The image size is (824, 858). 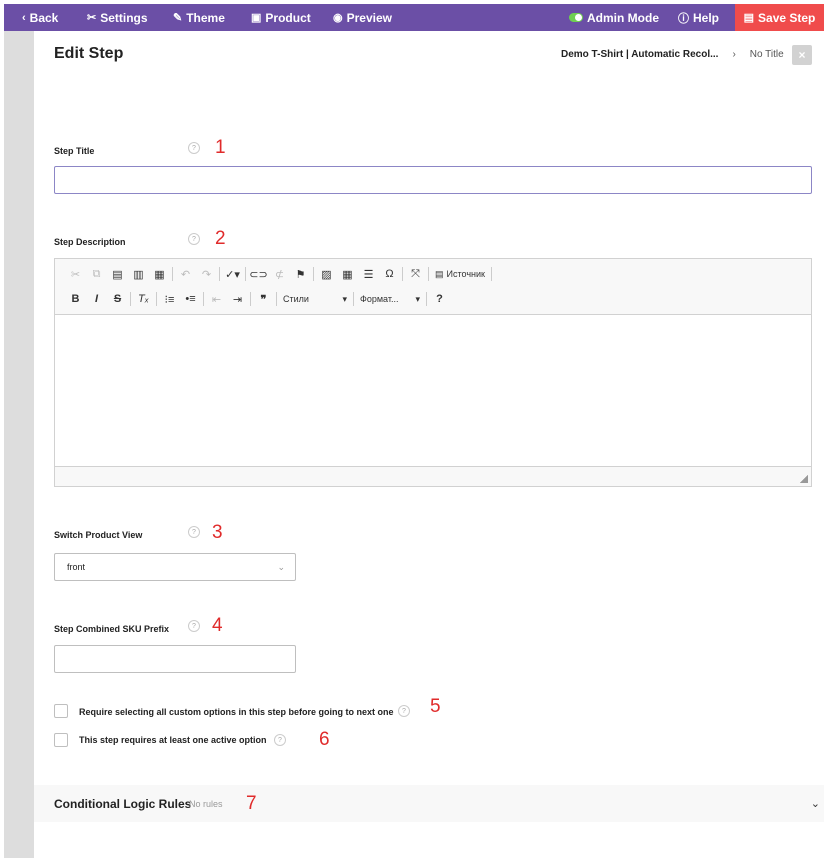 I want to click on annotation-number-1: 1, so click(x=220, y=147).